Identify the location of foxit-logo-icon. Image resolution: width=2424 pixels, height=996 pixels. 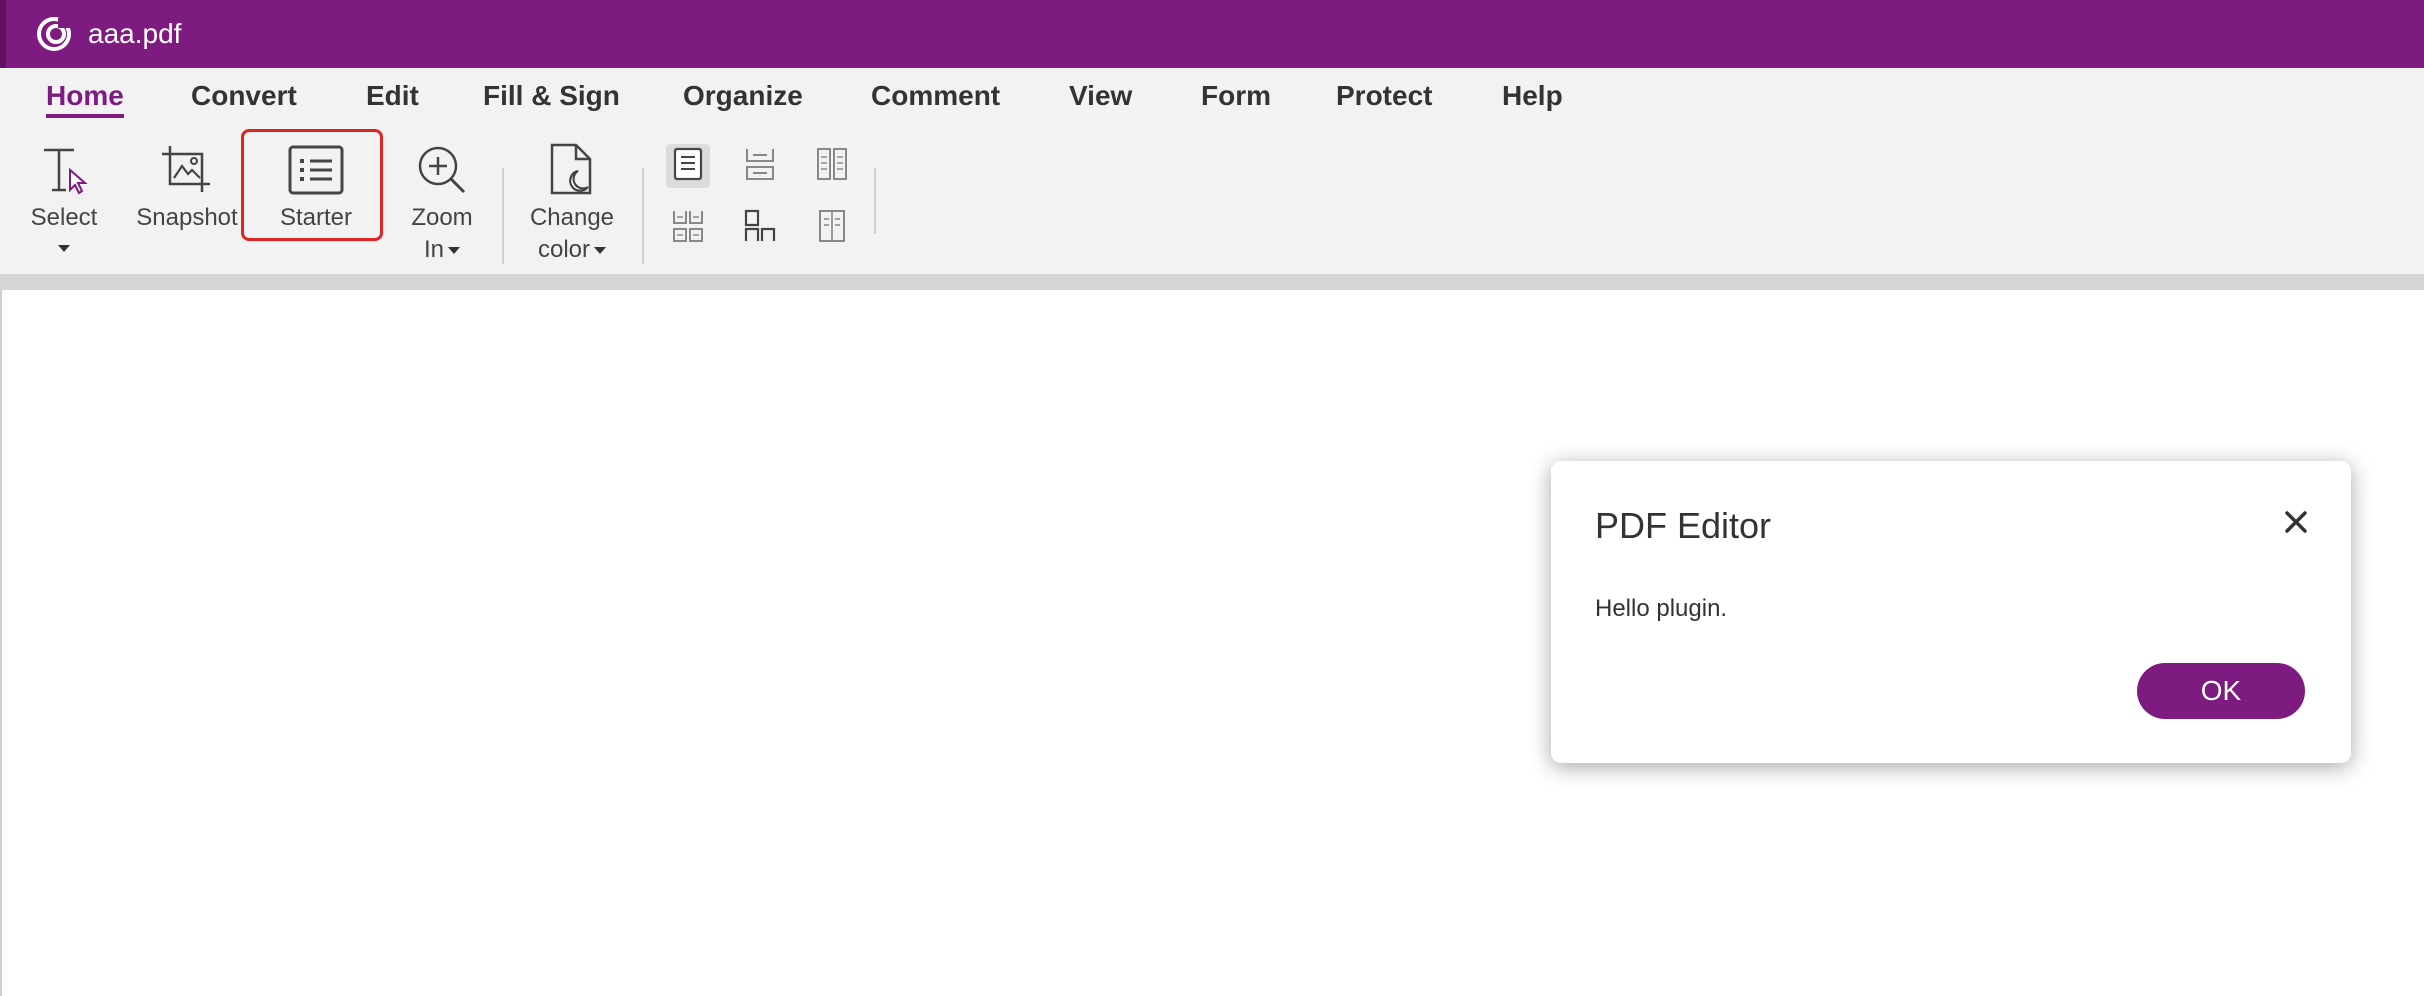
(54, 34).